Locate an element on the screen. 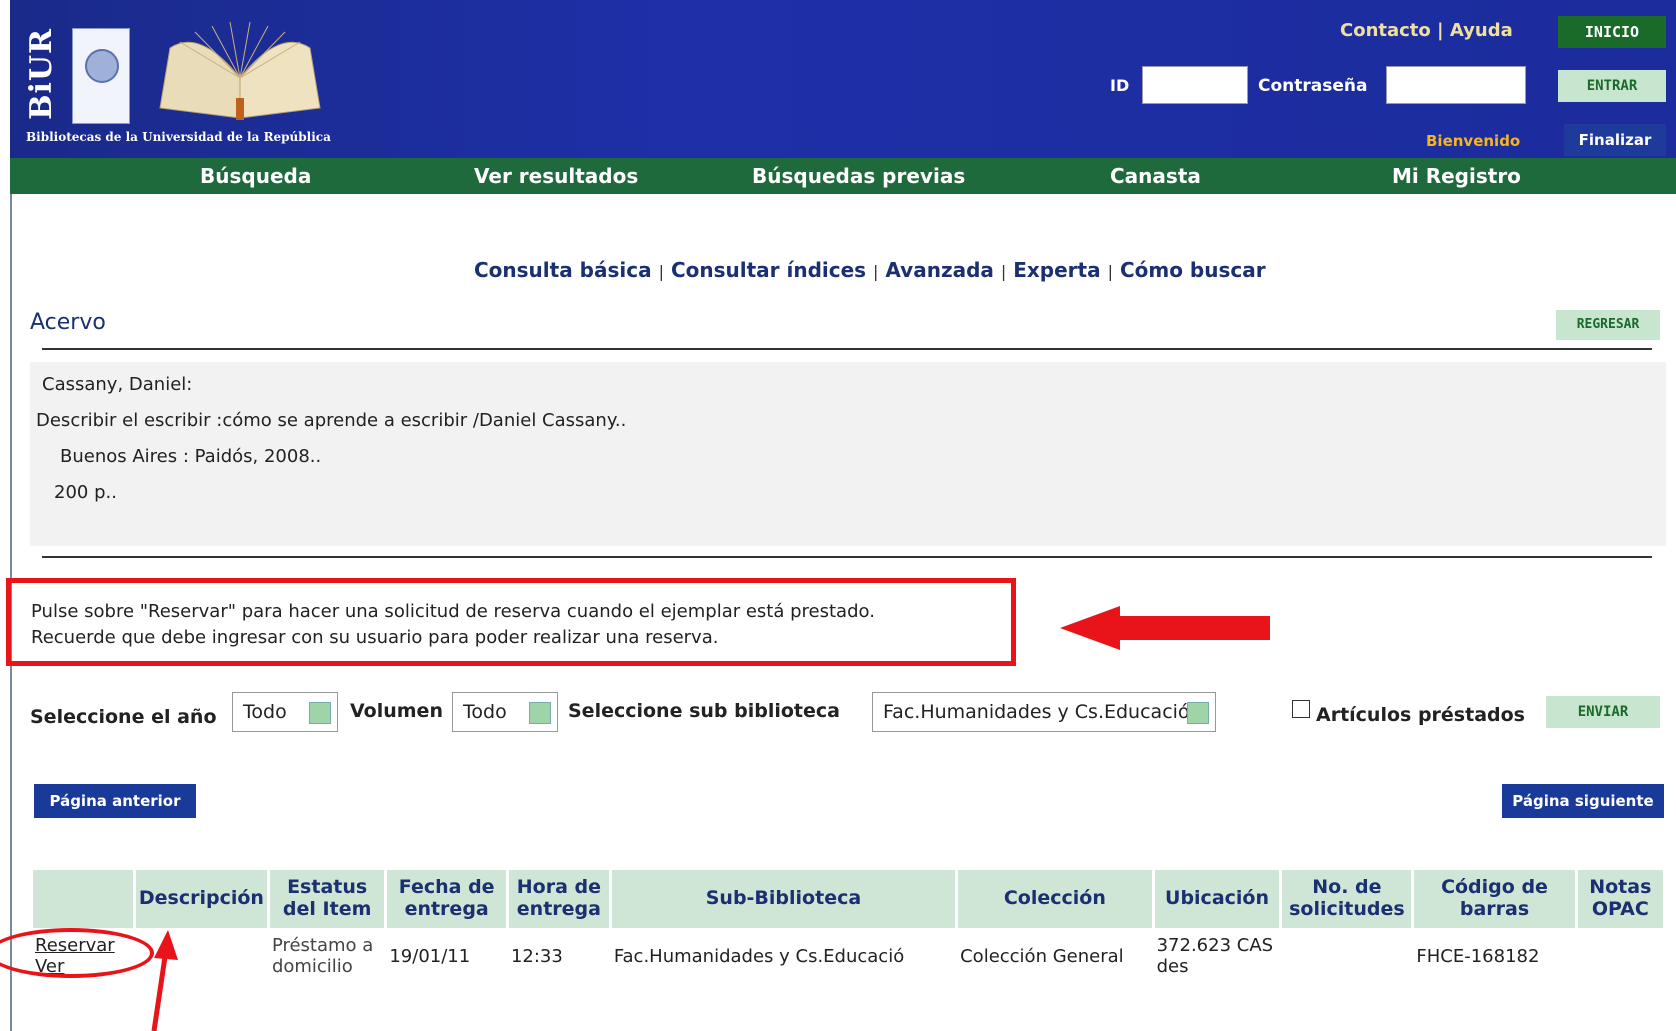 The width and height of the screenshot is (1676, 1031). col-header-sub-biblioteca: Sub-Biblioteca is located at coordinates (783, 899).